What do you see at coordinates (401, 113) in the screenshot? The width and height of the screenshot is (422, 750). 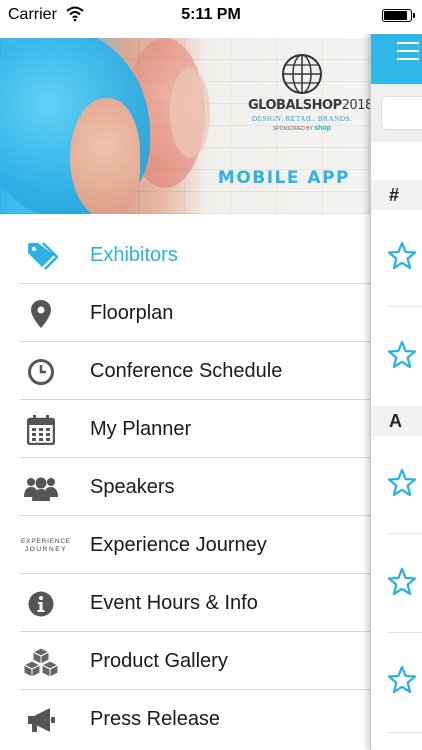 I see `search-input` at bounding box center [401, 113].